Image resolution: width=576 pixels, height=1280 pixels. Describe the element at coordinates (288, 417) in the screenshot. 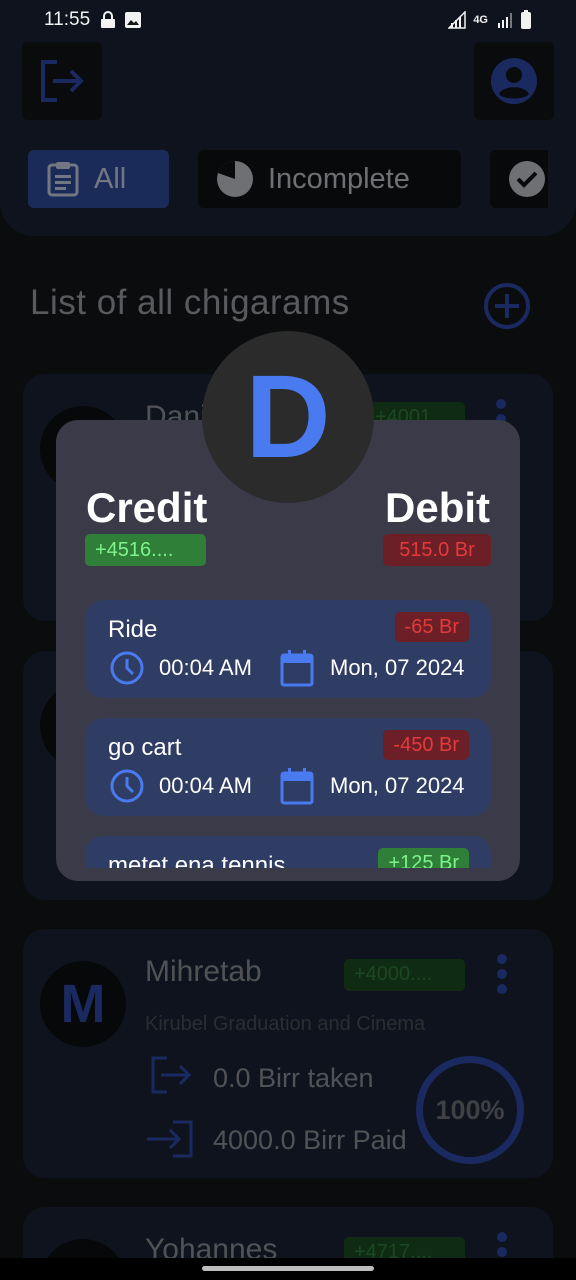

I see `dialog-avatar: D` at that location.